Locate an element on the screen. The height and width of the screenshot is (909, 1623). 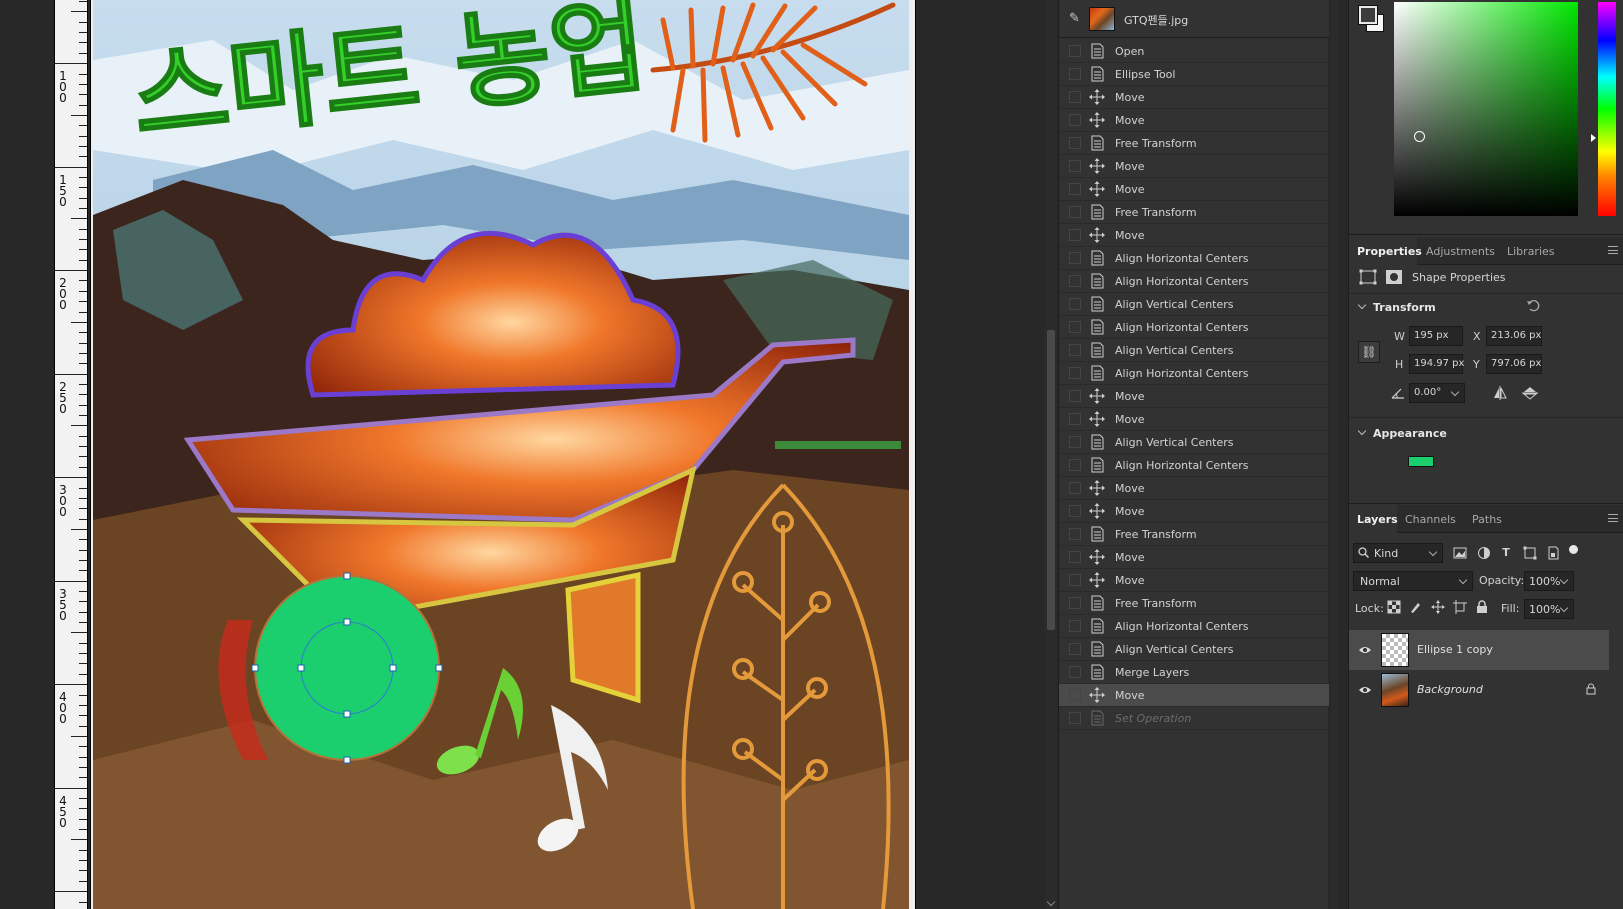
canvas-scrollbar is located at coordinates (1051, 454).